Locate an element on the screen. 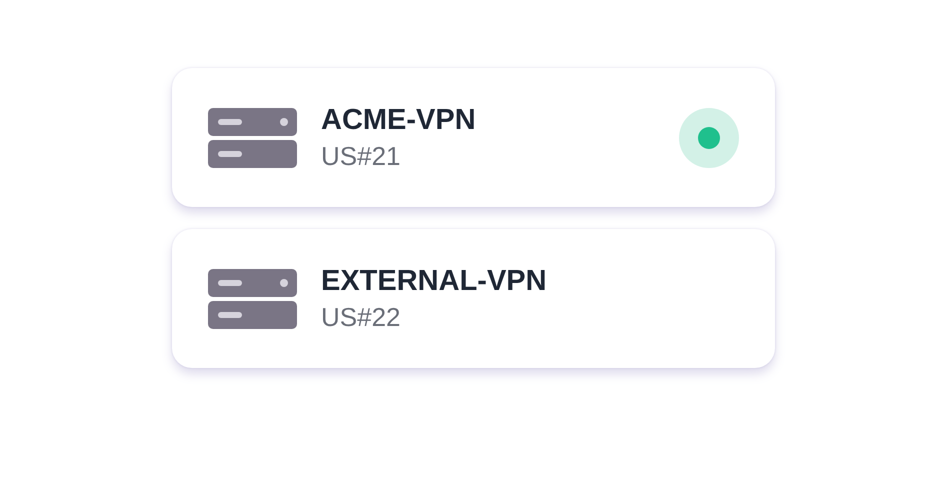  server-name: EXTERNAL-VPN is located at coordinates (434, 281).